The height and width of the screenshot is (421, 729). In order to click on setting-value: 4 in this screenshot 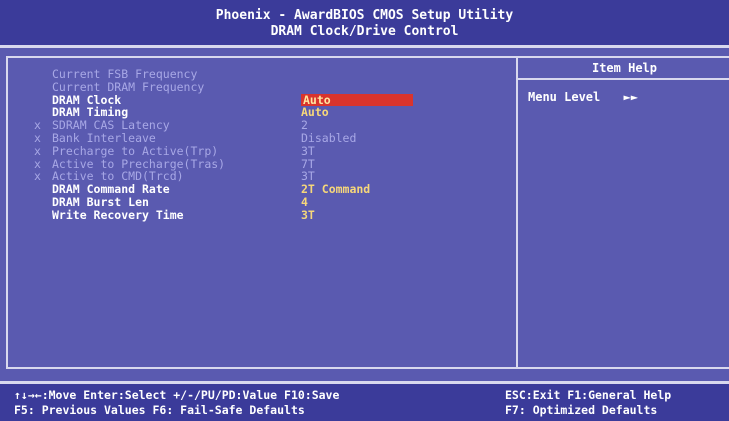, I will do `click(304, 202)`.